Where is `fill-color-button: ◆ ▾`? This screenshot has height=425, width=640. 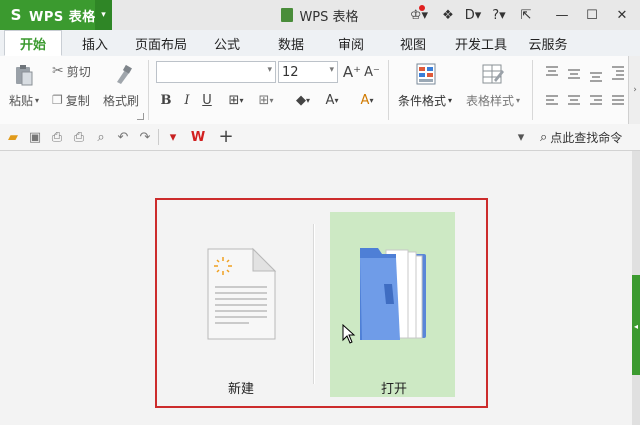
fill-color-button: ◆ ▾ is located at coordinates (303, 100).